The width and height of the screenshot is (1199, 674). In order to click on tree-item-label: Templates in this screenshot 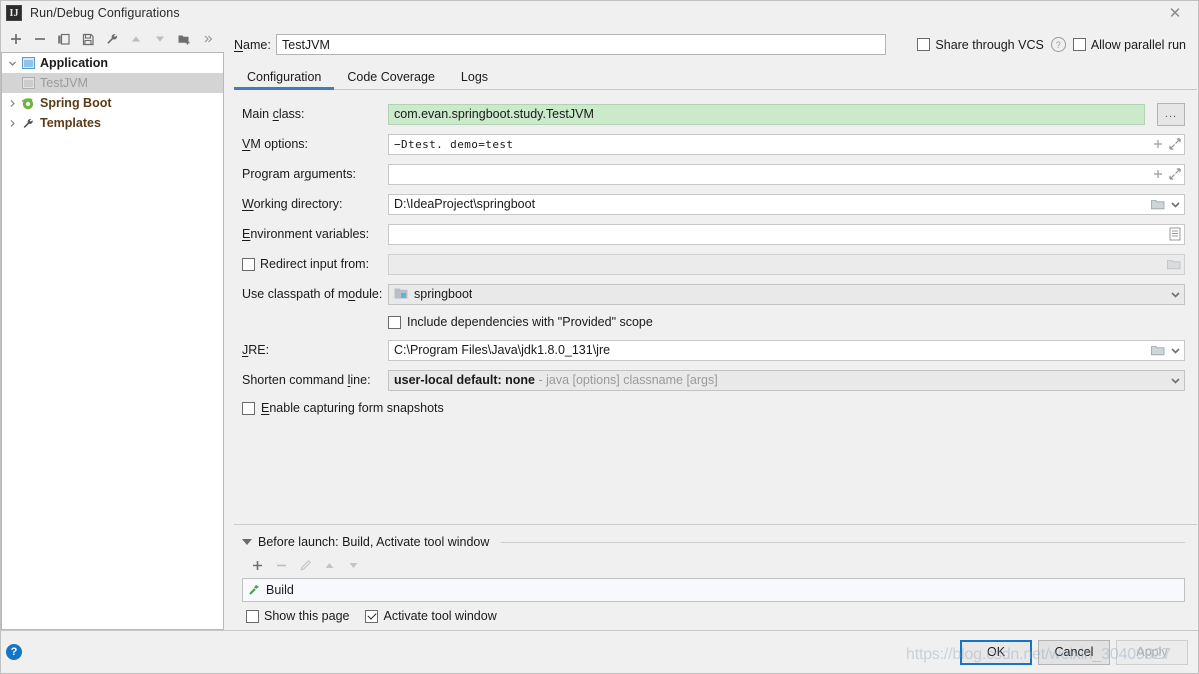, I will do `click(70, 123)`.